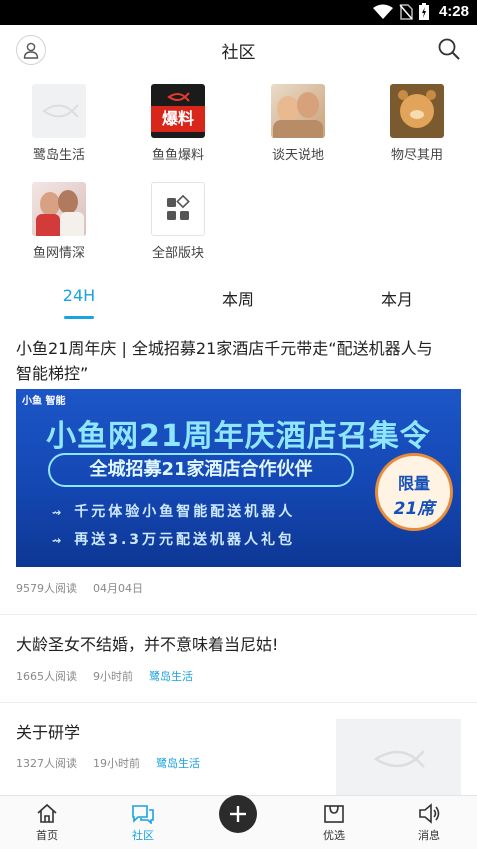 The width and height of the screenshot is (477, 849). I want to click on status-bar: 4:28, so click(238, 12).